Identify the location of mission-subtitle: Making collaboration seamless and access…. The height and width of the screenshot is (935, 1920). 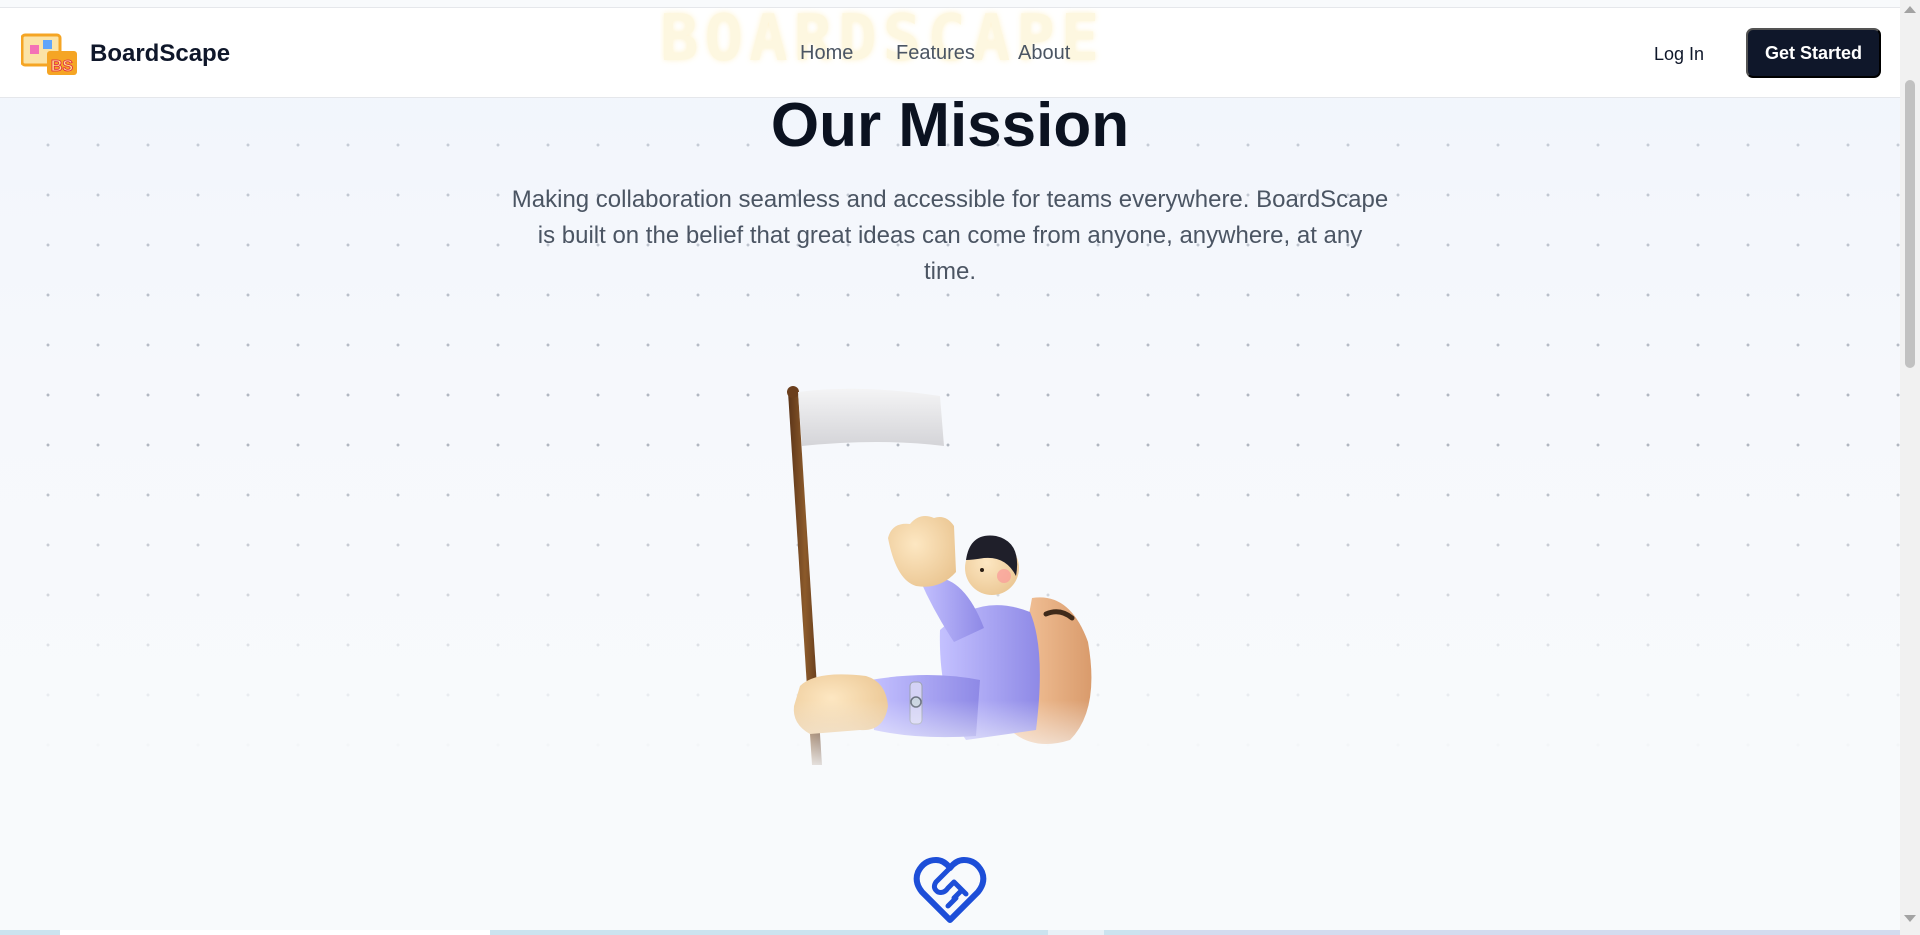
(950, 235).